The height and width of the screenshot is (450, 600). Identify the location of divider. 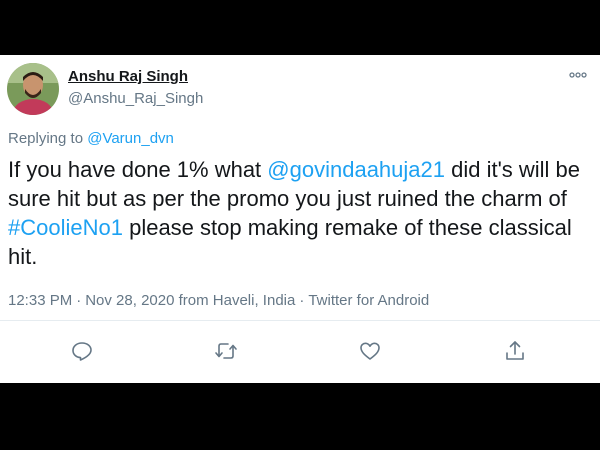
(300, 320).